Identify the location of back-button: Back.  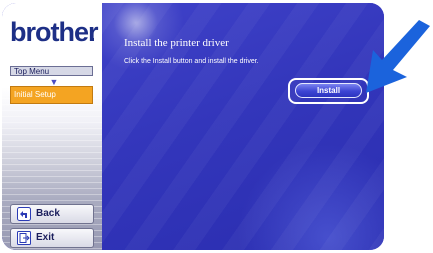
(52, 214).